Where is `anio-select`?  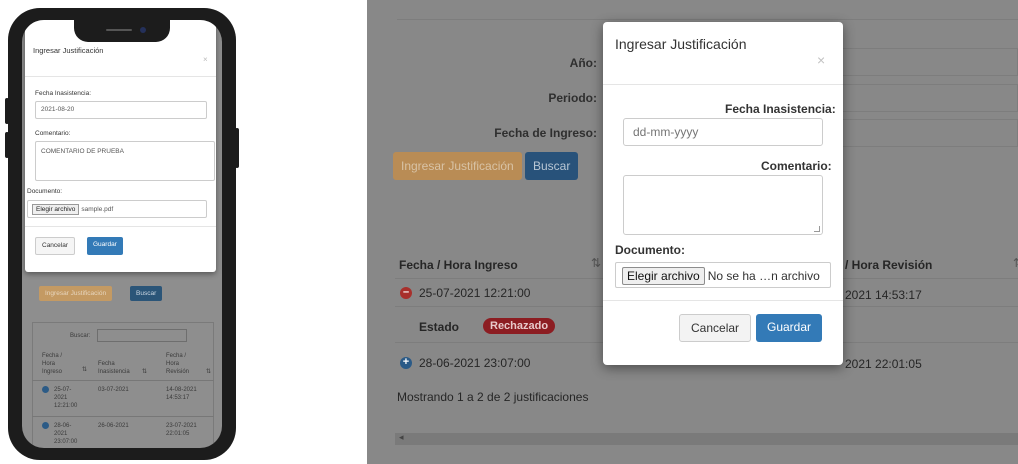
anio-select is located at coordinates (930, 62).